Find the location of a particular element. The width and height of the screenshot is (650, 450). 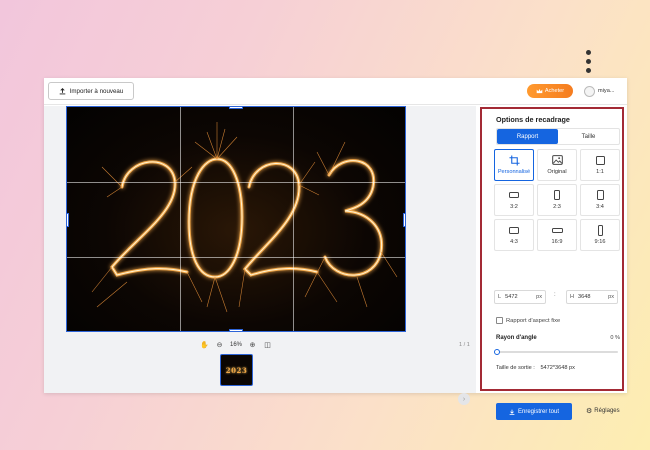

image-thumbnail: 2023 is located at coordinates (236, 370).